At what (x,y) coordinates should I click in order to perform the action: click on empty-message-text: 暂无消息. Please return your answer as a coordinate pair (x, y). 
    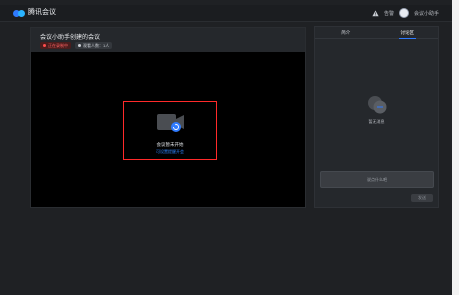
    Looking at the image, I should click on (376, 121).